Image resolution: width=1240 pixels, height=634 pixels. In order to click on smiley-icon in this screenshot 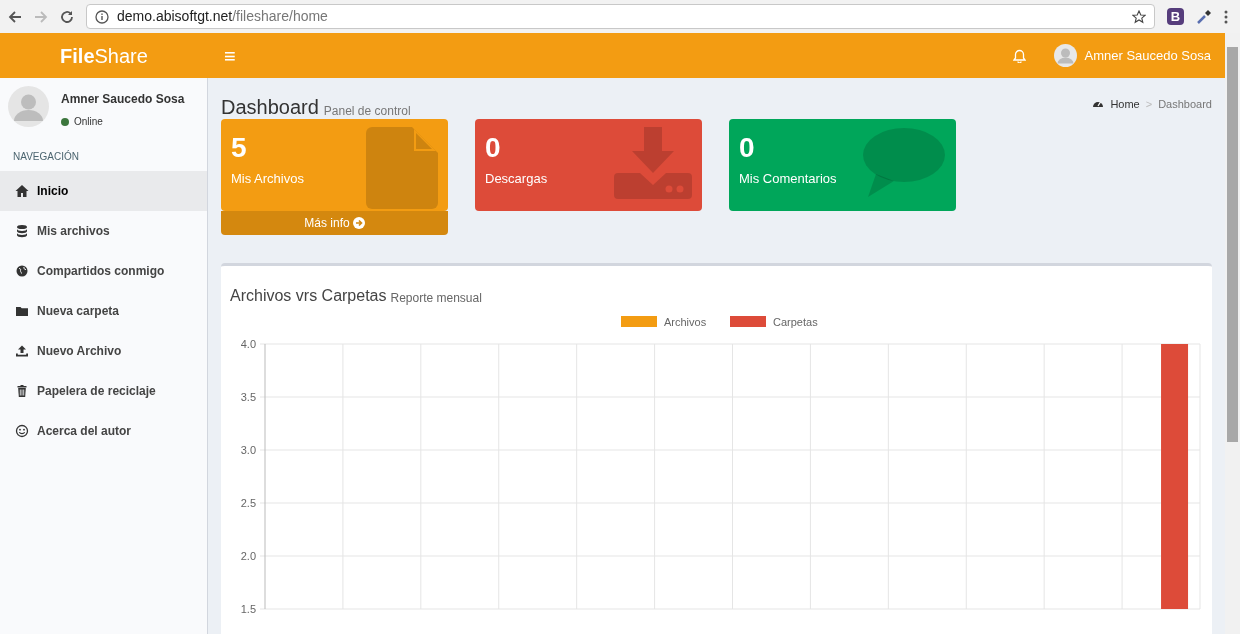, I will do `click(22, 431)`.